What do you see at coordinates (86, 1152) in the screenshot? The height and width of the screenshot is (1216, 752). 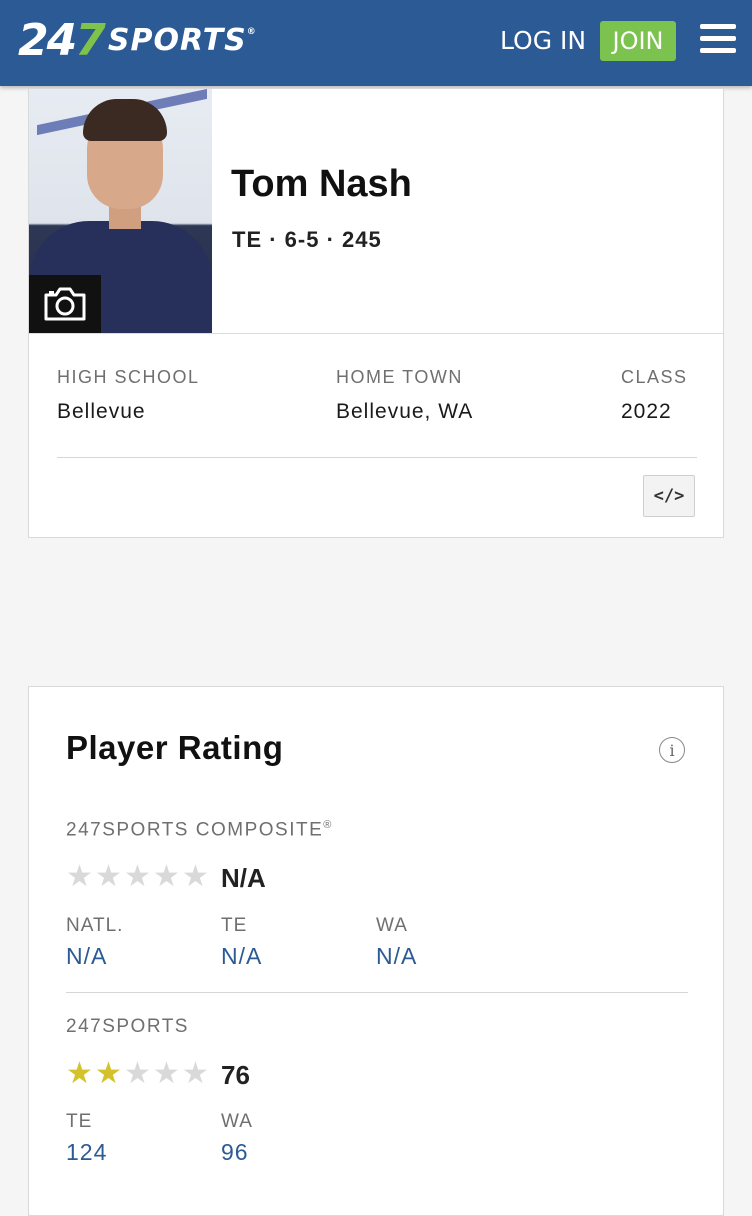 I see `rank-value-link: 124` at bounding box center [86, 1152].